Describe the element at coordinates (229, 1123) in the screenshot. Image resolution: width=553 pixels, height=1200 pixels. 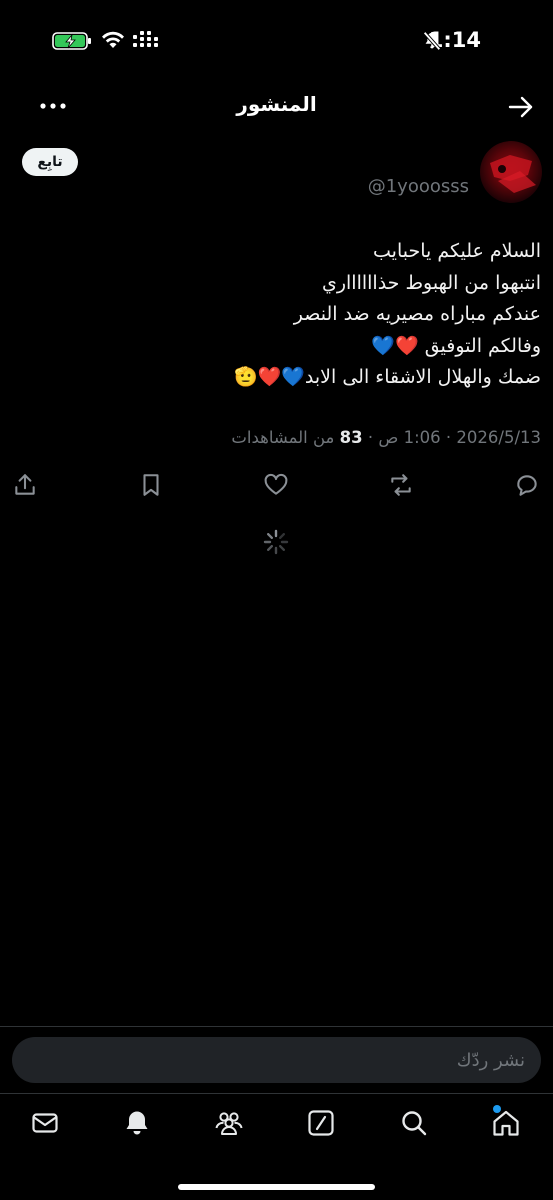
I see `communities-icon` at that location.